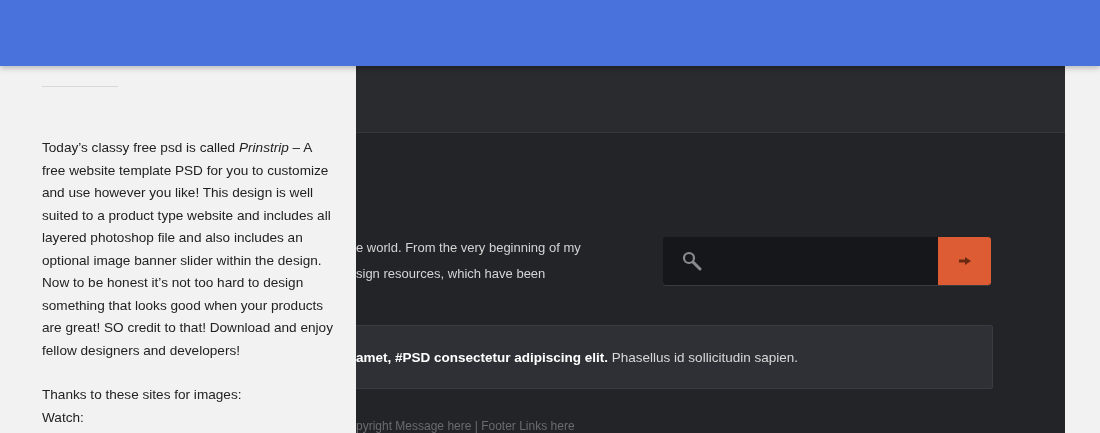  What do you see at coordinates (577, 357) in the screenshot?
I see `quote-text: amet, #PSD consectetur adipiscing elit. Phasellus id sollicitudin sapien.` at bounding box center [577, 357].